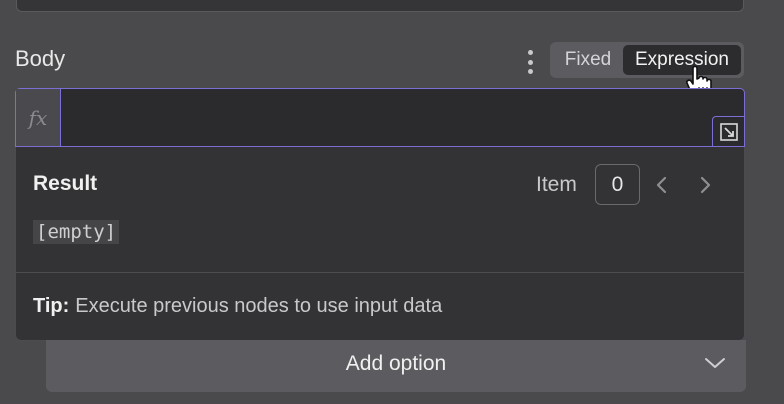 This screenshot has width=784, height=404. I want to click on chevron-down-icon, so click(715, 365).